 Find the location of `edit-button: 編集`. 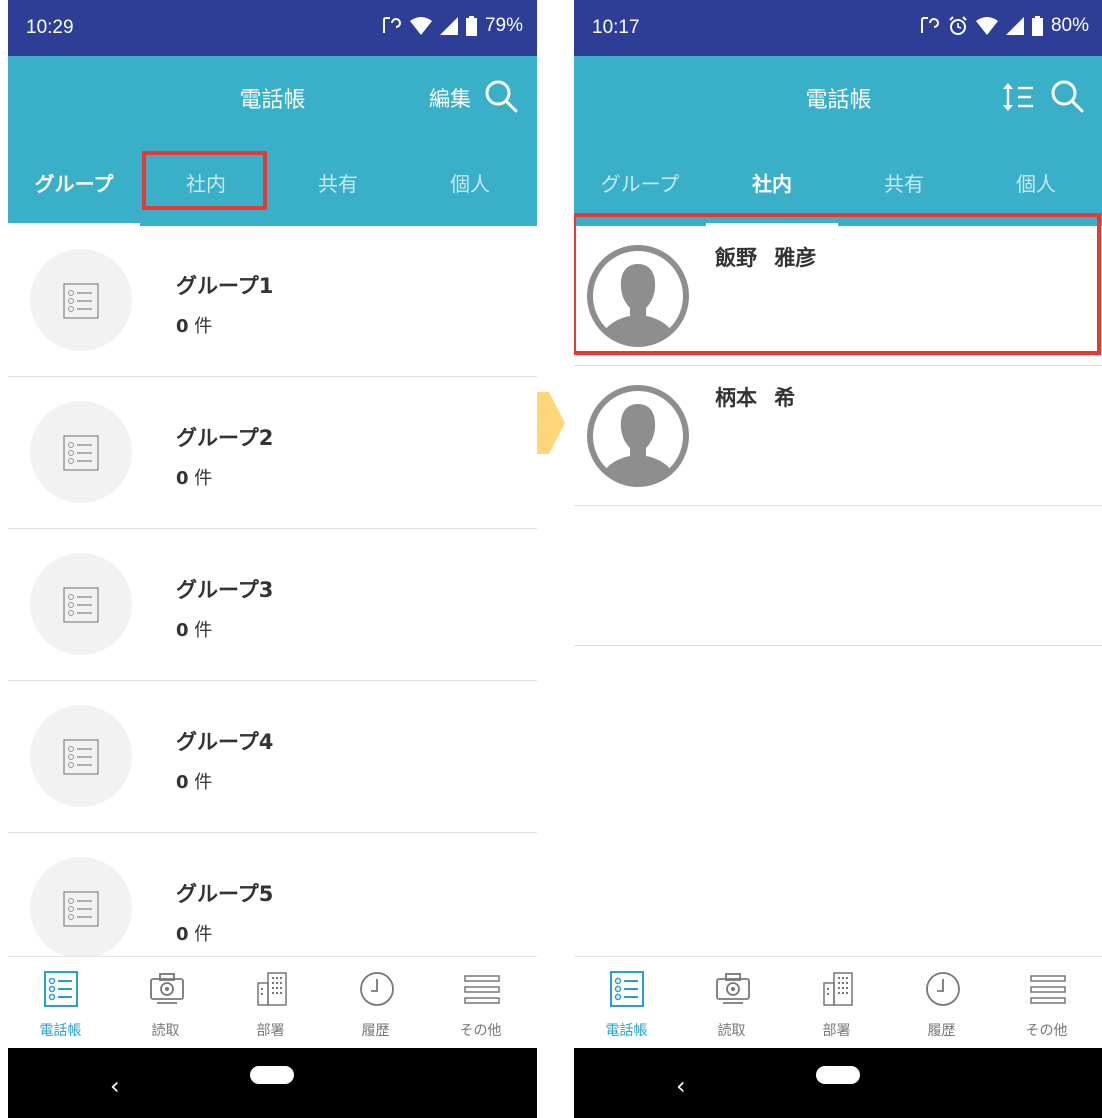

edit-button: 編集 is located at coordinates (450, 98).